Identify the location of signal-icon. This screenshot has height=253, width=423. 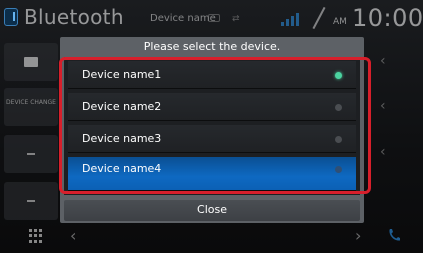
(292, 19).